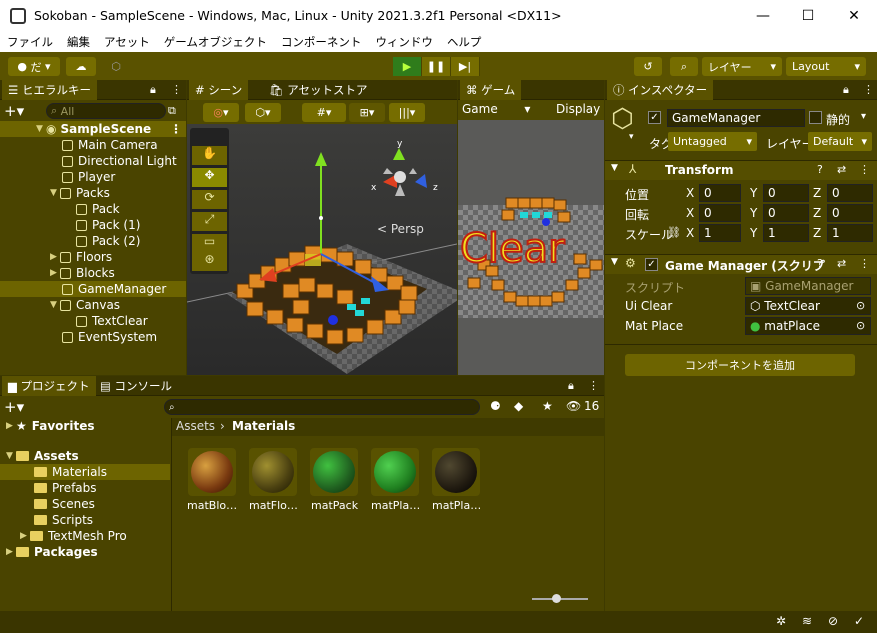 This screenshot has height=633, width=877. Describe the element at coordinates (850, 233) in the screenshot. I see `scale-z-field: 1` at that location.